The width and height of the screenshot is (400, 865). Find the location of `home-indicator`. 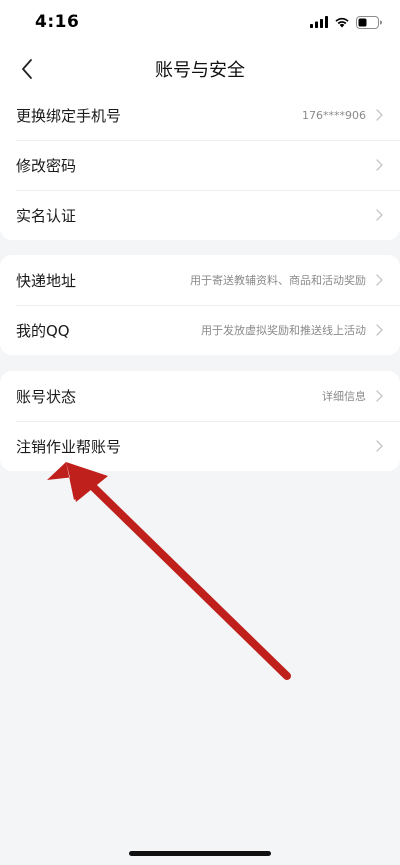

home-indicator is located at coordinates (200, 853).